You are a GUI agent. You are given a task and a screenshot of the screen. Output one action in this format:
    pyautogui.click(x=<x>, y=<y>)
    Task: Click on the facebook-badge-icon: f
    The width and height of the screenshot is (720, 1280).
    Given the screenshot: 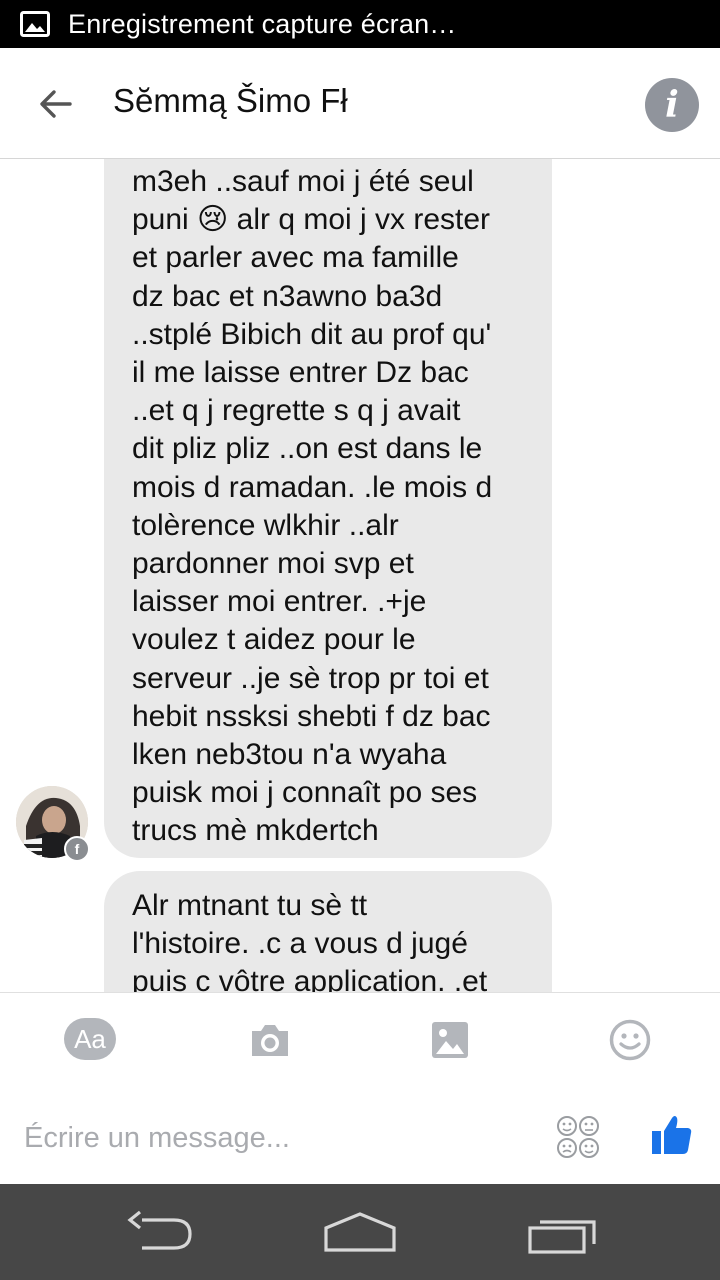 What is the action you would take?
    pyautogui.click(x=77, y=849)
    